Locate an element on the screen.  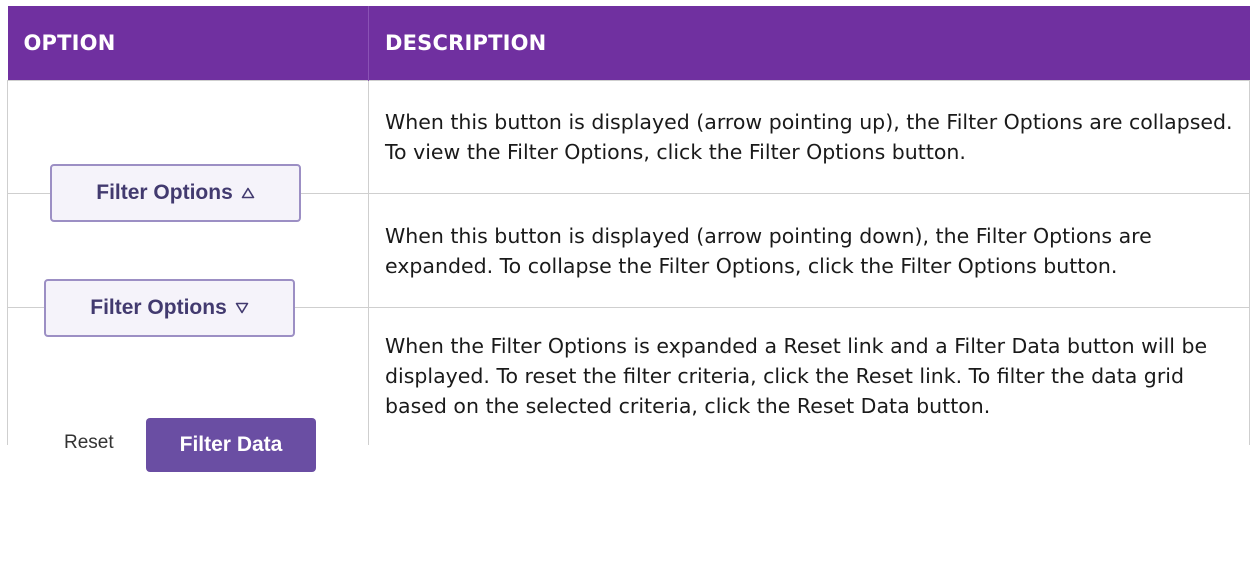
triangle-up-icon is located at coordinates (248, 193).